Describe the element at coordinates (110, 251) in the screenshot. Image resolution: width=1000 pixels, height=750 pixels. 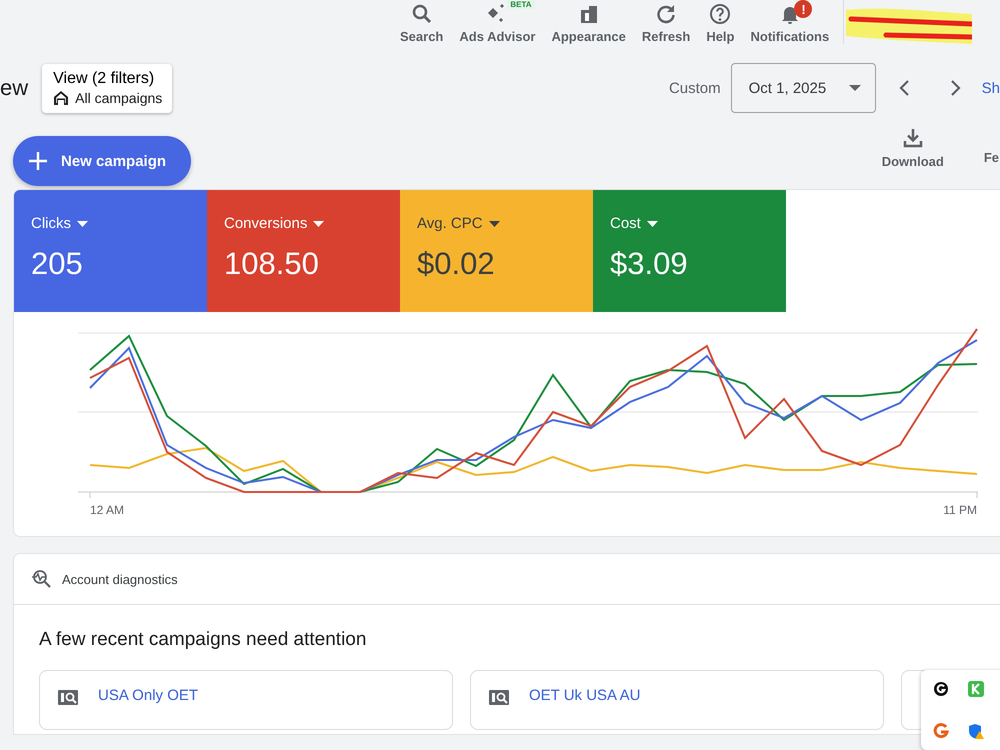
I see `metric-card: Clicks 205` at that location.